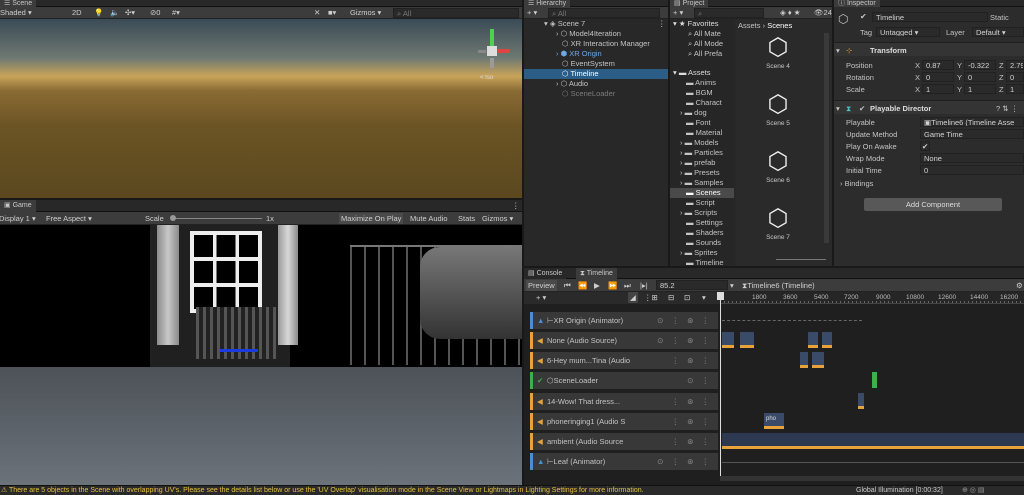 This screenshot has width=1024, height=495. I want to click on folder-item: ▬ Settings, so click(702, 223).